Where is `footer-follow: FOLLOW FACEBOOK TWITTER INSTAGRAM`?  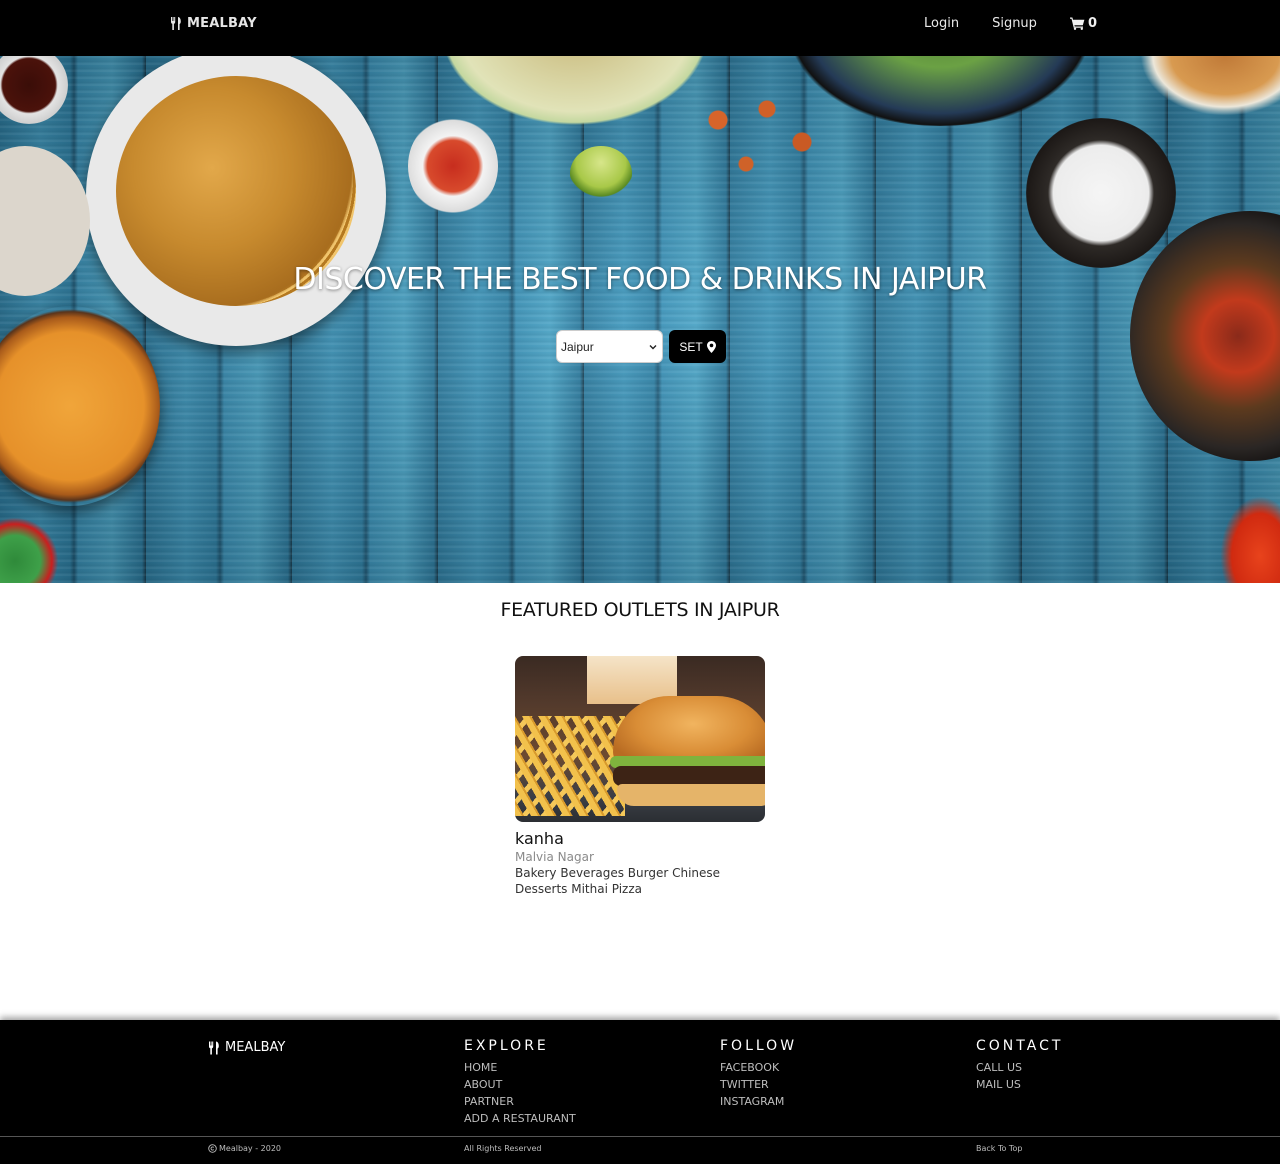 footer-follow: FOLLOW FACEBOOK TWITTER INSTAGRAM is located at coordinates (758, 1074).